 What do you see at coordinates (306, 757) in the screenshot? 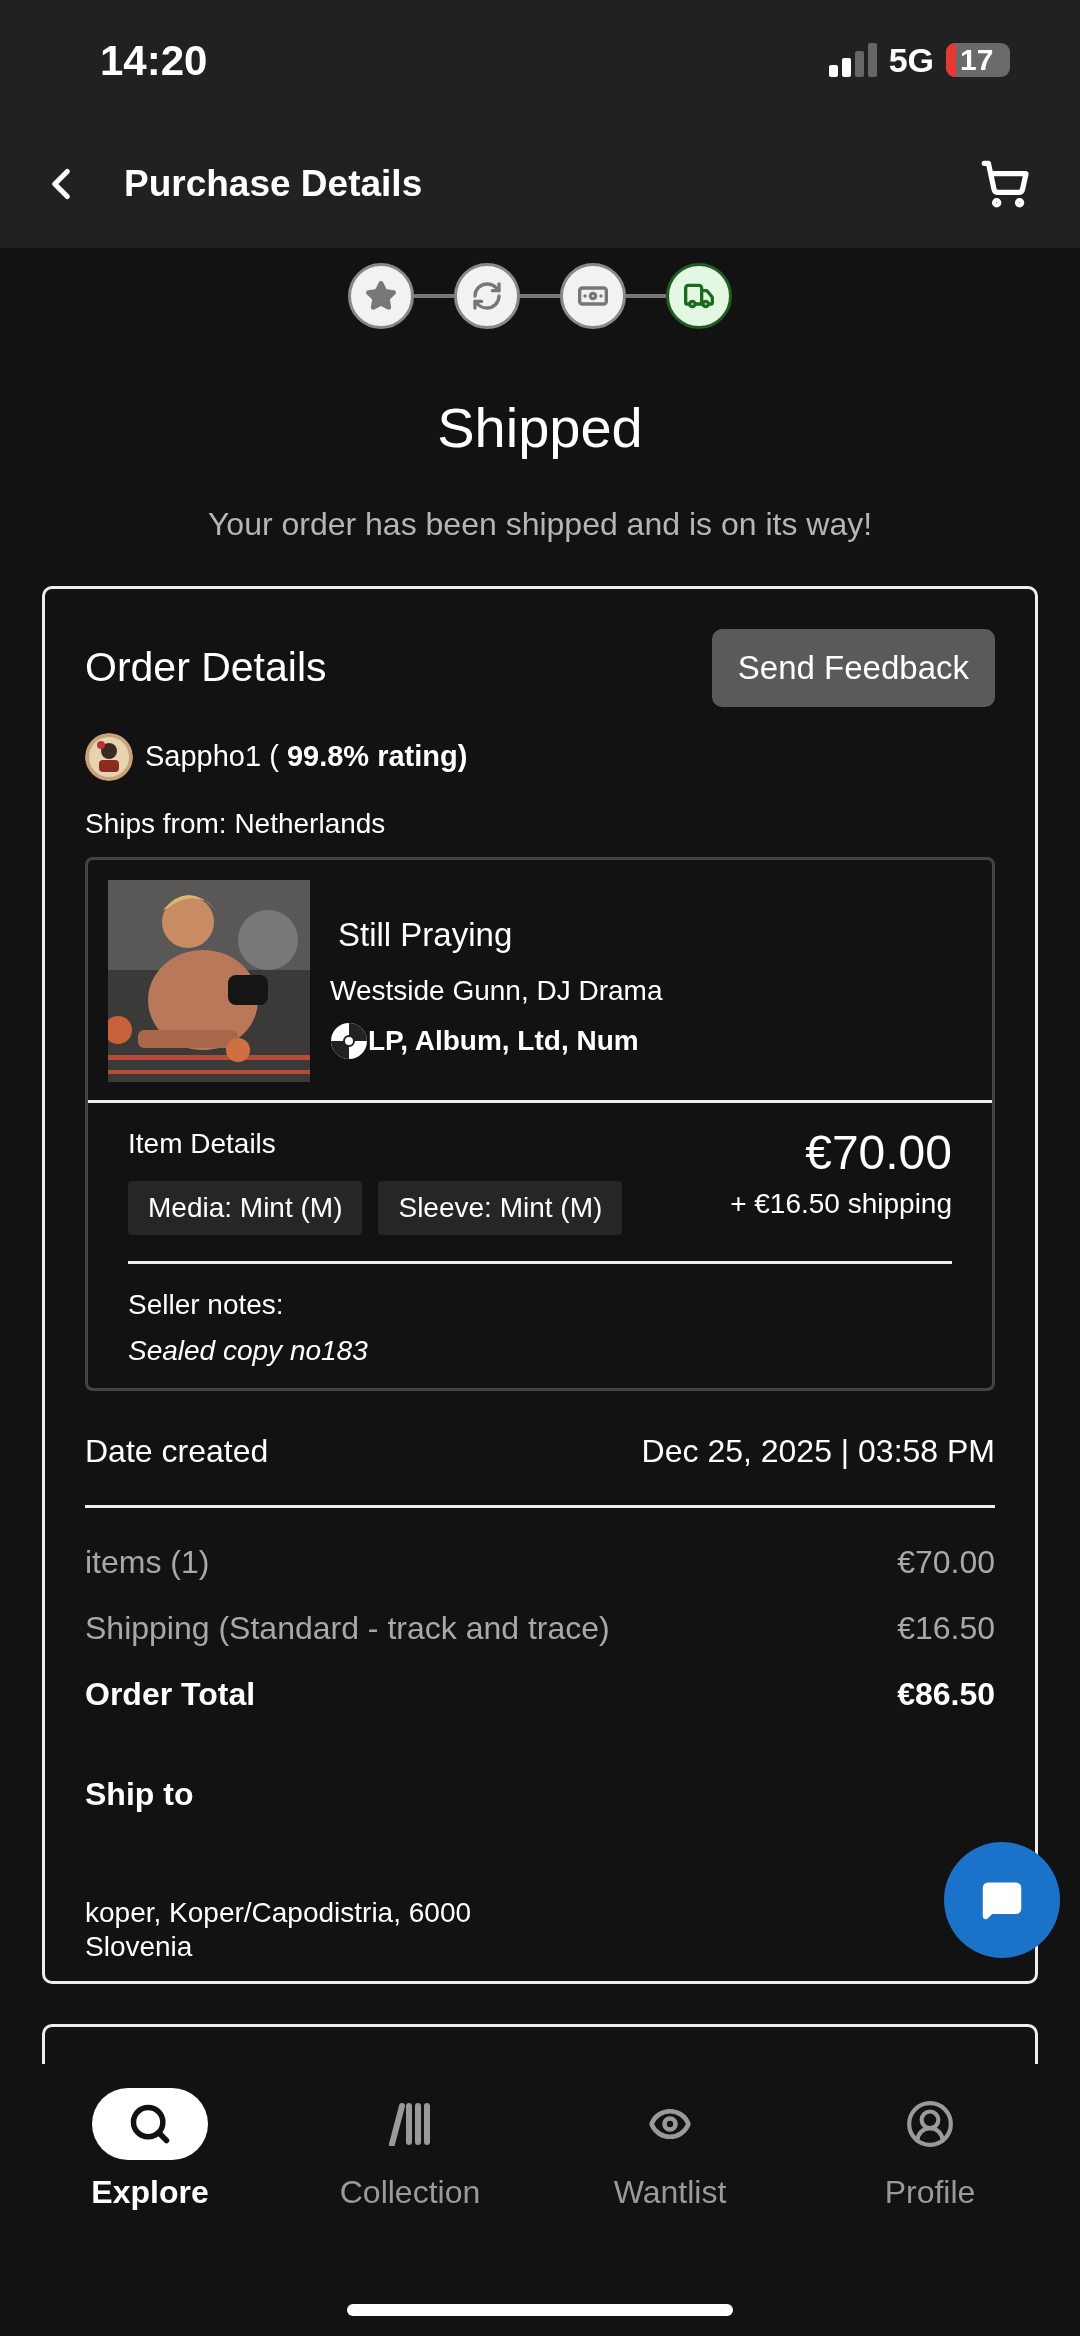
I see `seller-info: Sappho1 ( 99.8% rating)` at bounding box center [306, 757].